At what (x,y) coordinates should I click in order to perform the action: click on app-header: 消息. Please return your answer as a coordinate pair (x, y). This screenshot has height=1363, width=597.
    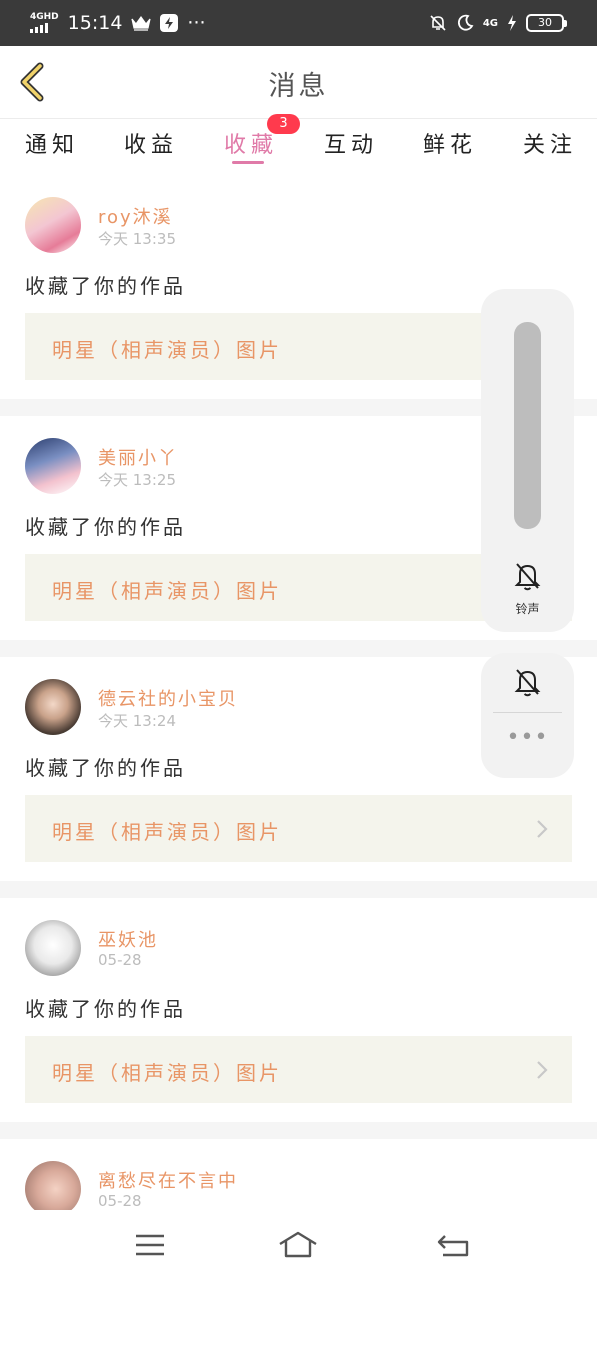
    Looking at the image, I should click on (298, 82).